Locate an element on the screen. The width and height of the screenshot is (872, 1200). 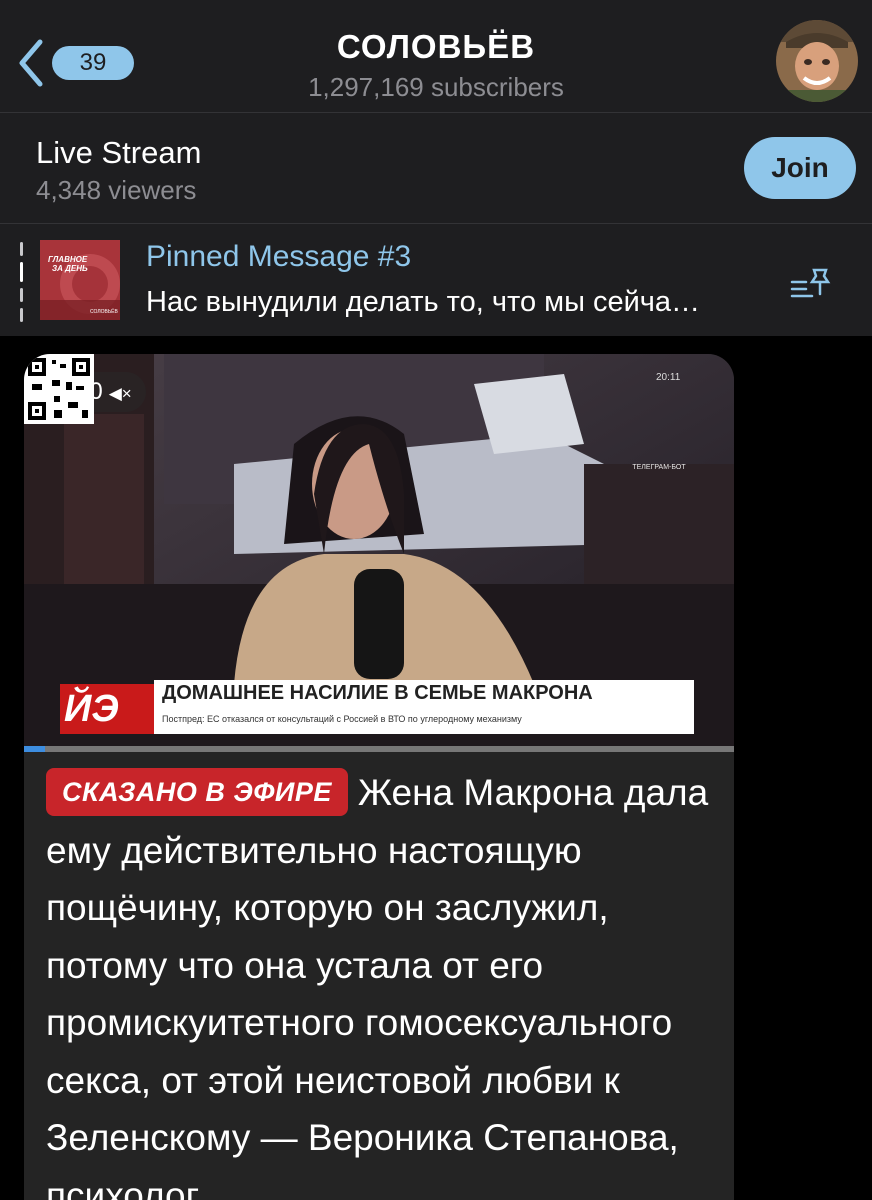
svg-text: ГЛАВНОЕ is located at coordinates (68, 259).